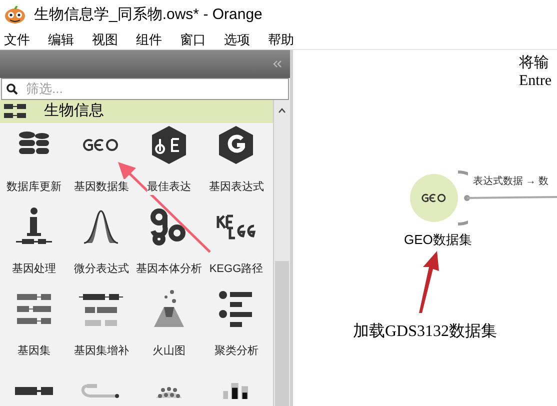 This screenshot has height=406, width=557. I want to click on menu-item: 选项, so click(237, 40).